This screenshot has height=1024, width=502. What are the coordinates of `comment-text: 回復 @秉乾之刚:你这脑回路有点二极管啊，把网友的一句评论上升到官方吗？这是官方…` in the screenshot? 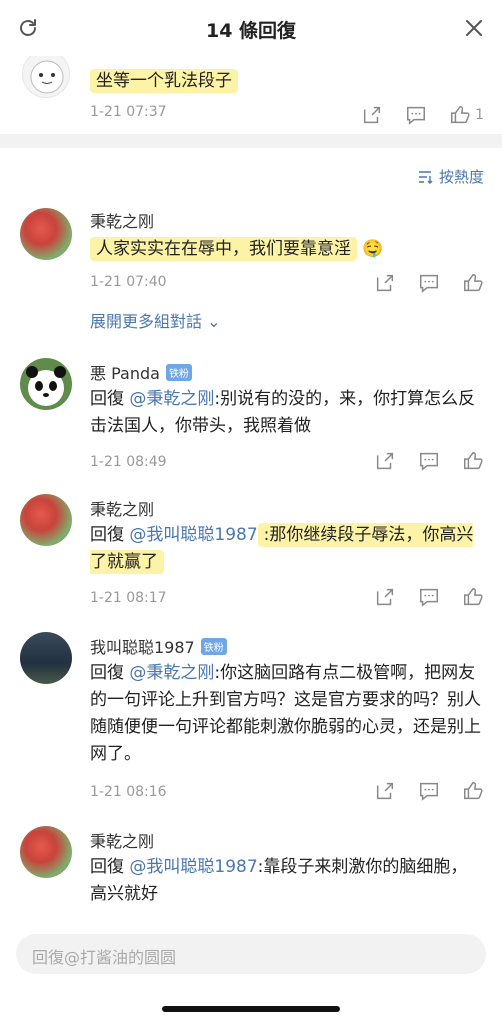 It's located at (285, 713).